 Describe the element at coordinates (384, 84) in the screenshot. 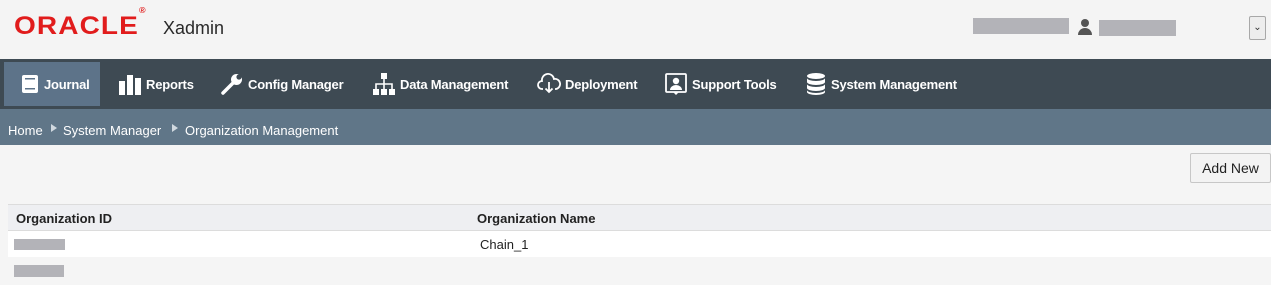

I see `hierarchy-icon` at that location.